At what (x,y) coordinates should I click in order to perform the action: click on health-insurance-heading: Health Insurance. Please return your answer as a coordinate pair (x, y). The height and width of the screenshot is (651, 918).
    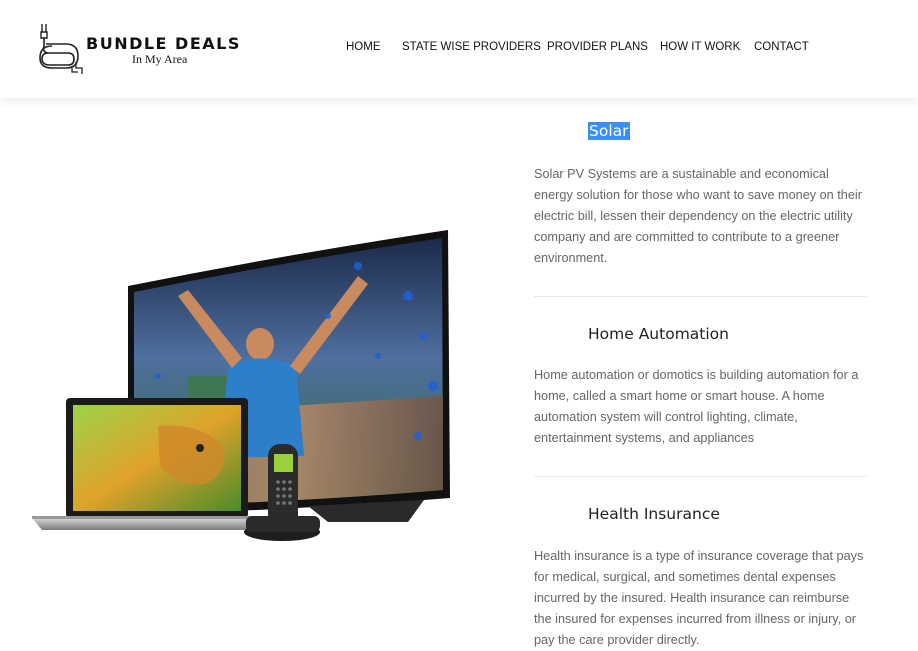
    Looking at the image, I should click on (654, 514).